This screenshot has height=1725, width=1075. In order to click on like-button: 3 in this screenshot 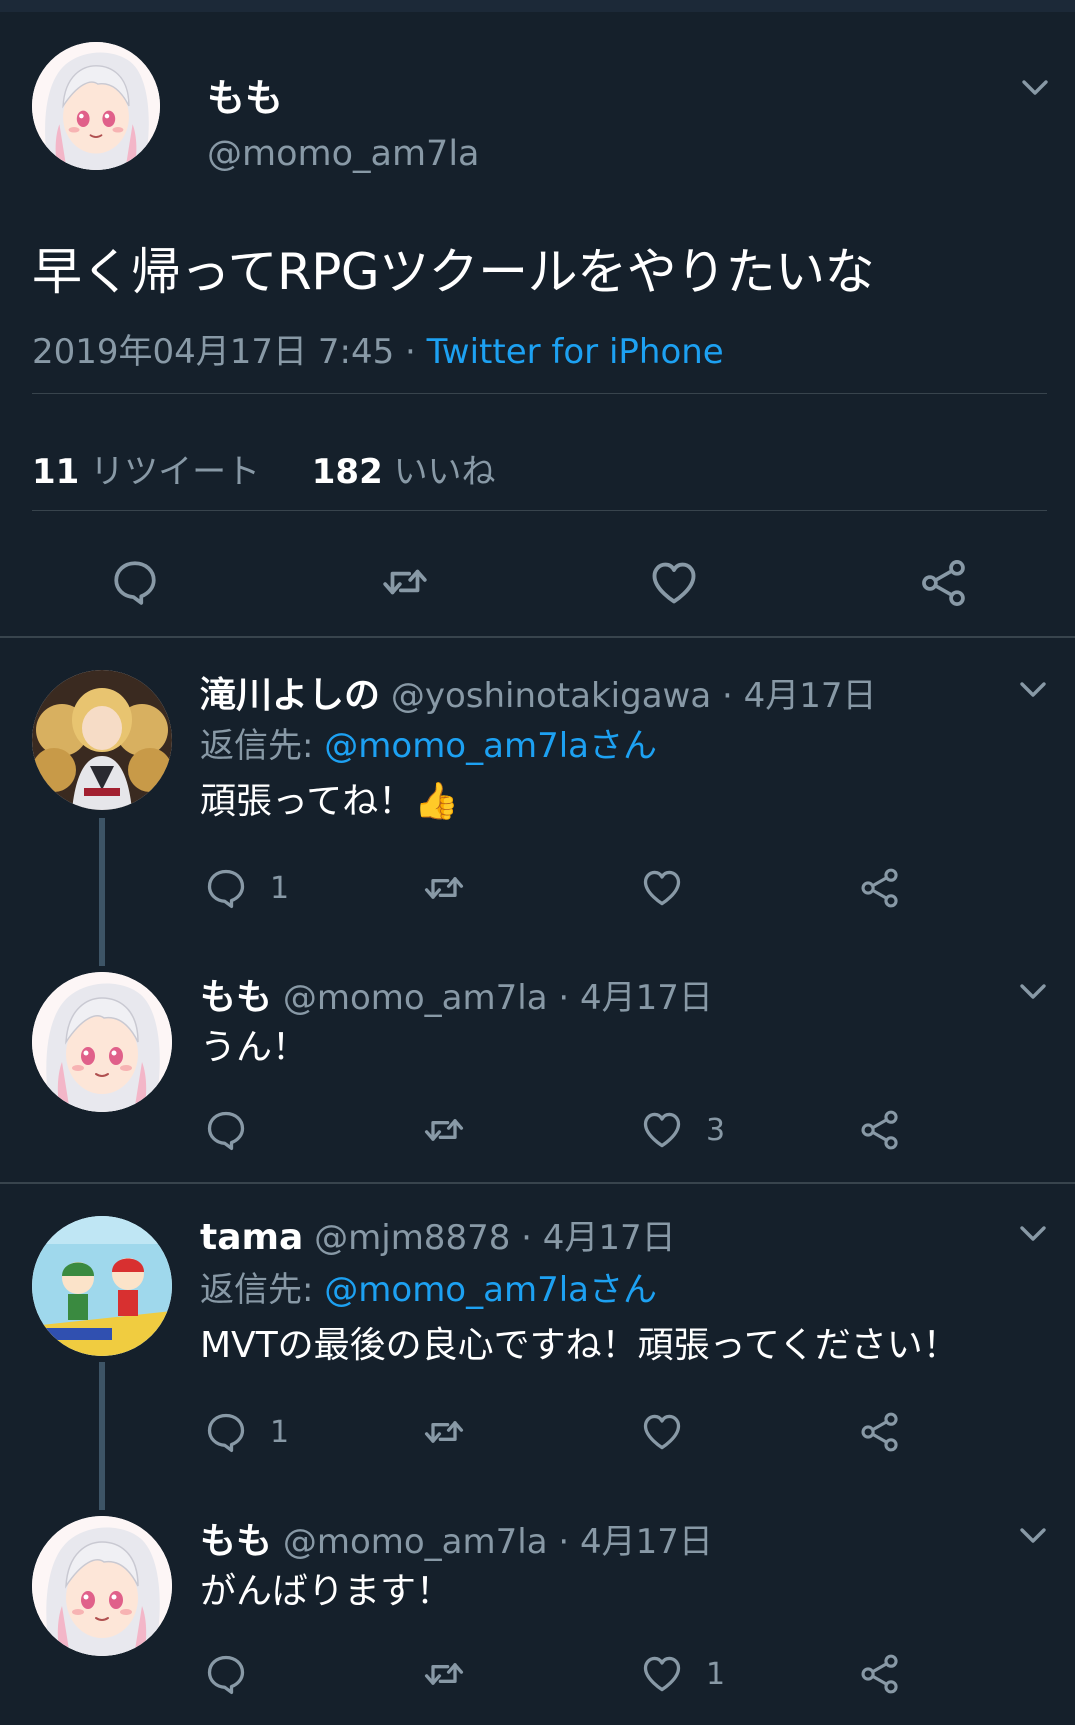, I will do `click(682, 1130)`.